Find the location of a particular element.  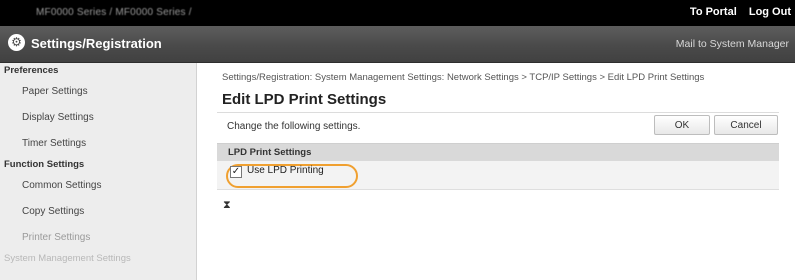

sidebar-item-paper-settings: Paper Settings is located at coordinates (98, 92).